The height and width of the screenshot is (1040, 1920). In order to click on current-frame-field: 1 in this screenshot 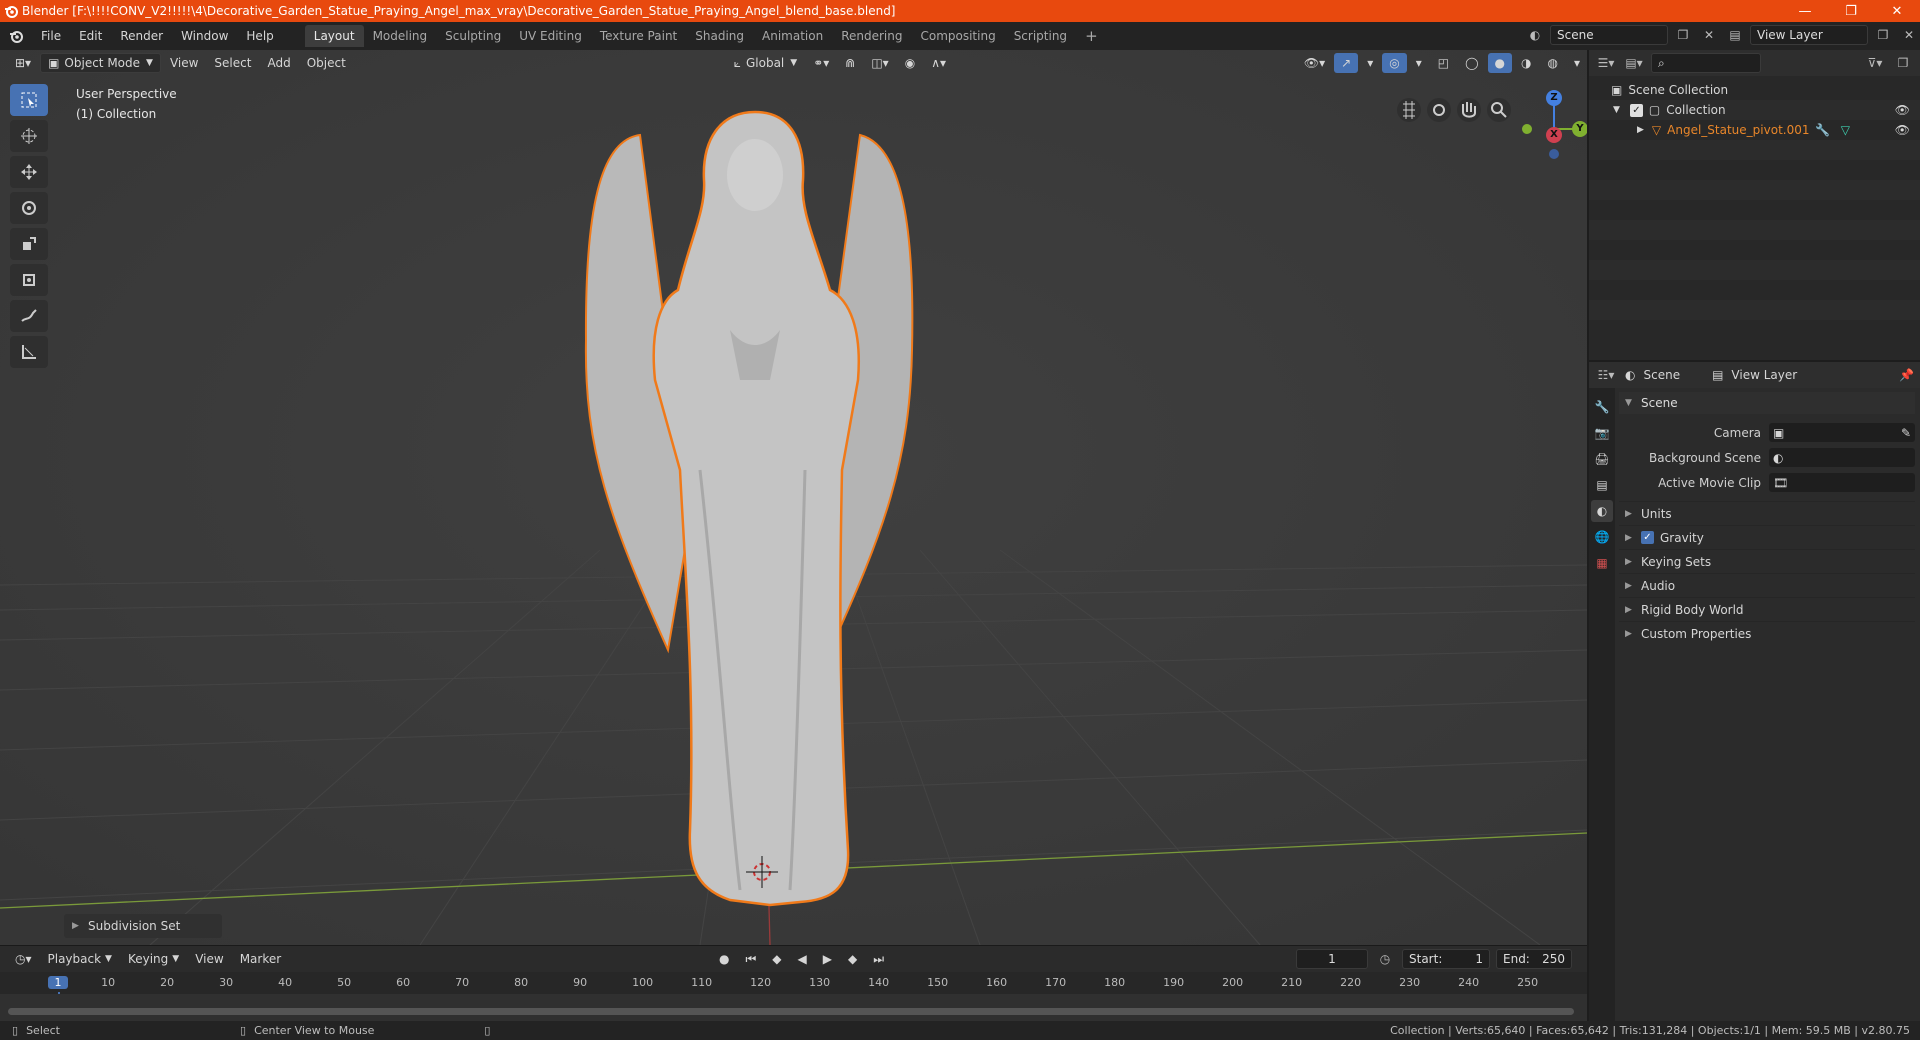, I will do `click(1332, 959)`.